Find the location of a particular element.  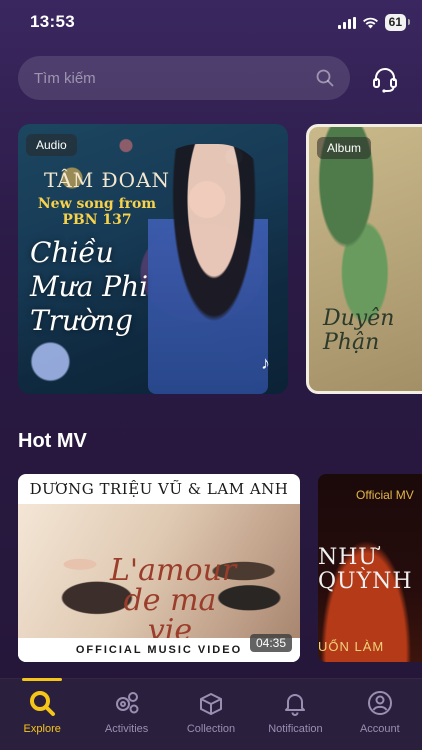

badge-audio: Audio is located at coordinates (51, 145).